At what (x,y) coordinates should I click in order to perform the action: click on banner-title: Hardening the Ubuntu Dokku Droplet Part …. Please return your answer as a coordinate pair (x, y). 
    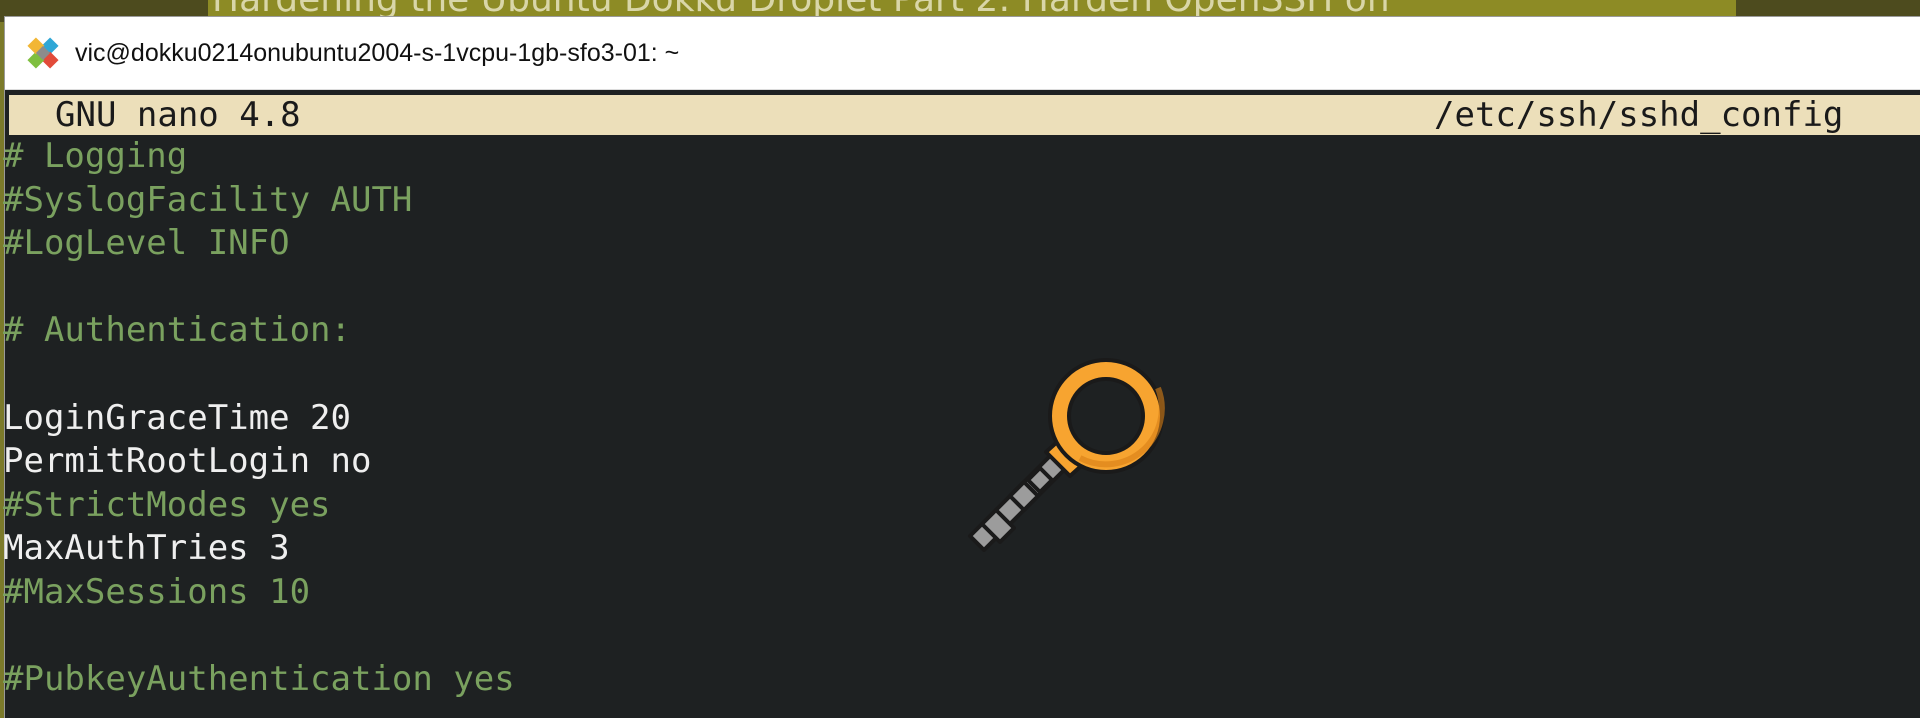
    Looking at the image, I should click on (974, 9).